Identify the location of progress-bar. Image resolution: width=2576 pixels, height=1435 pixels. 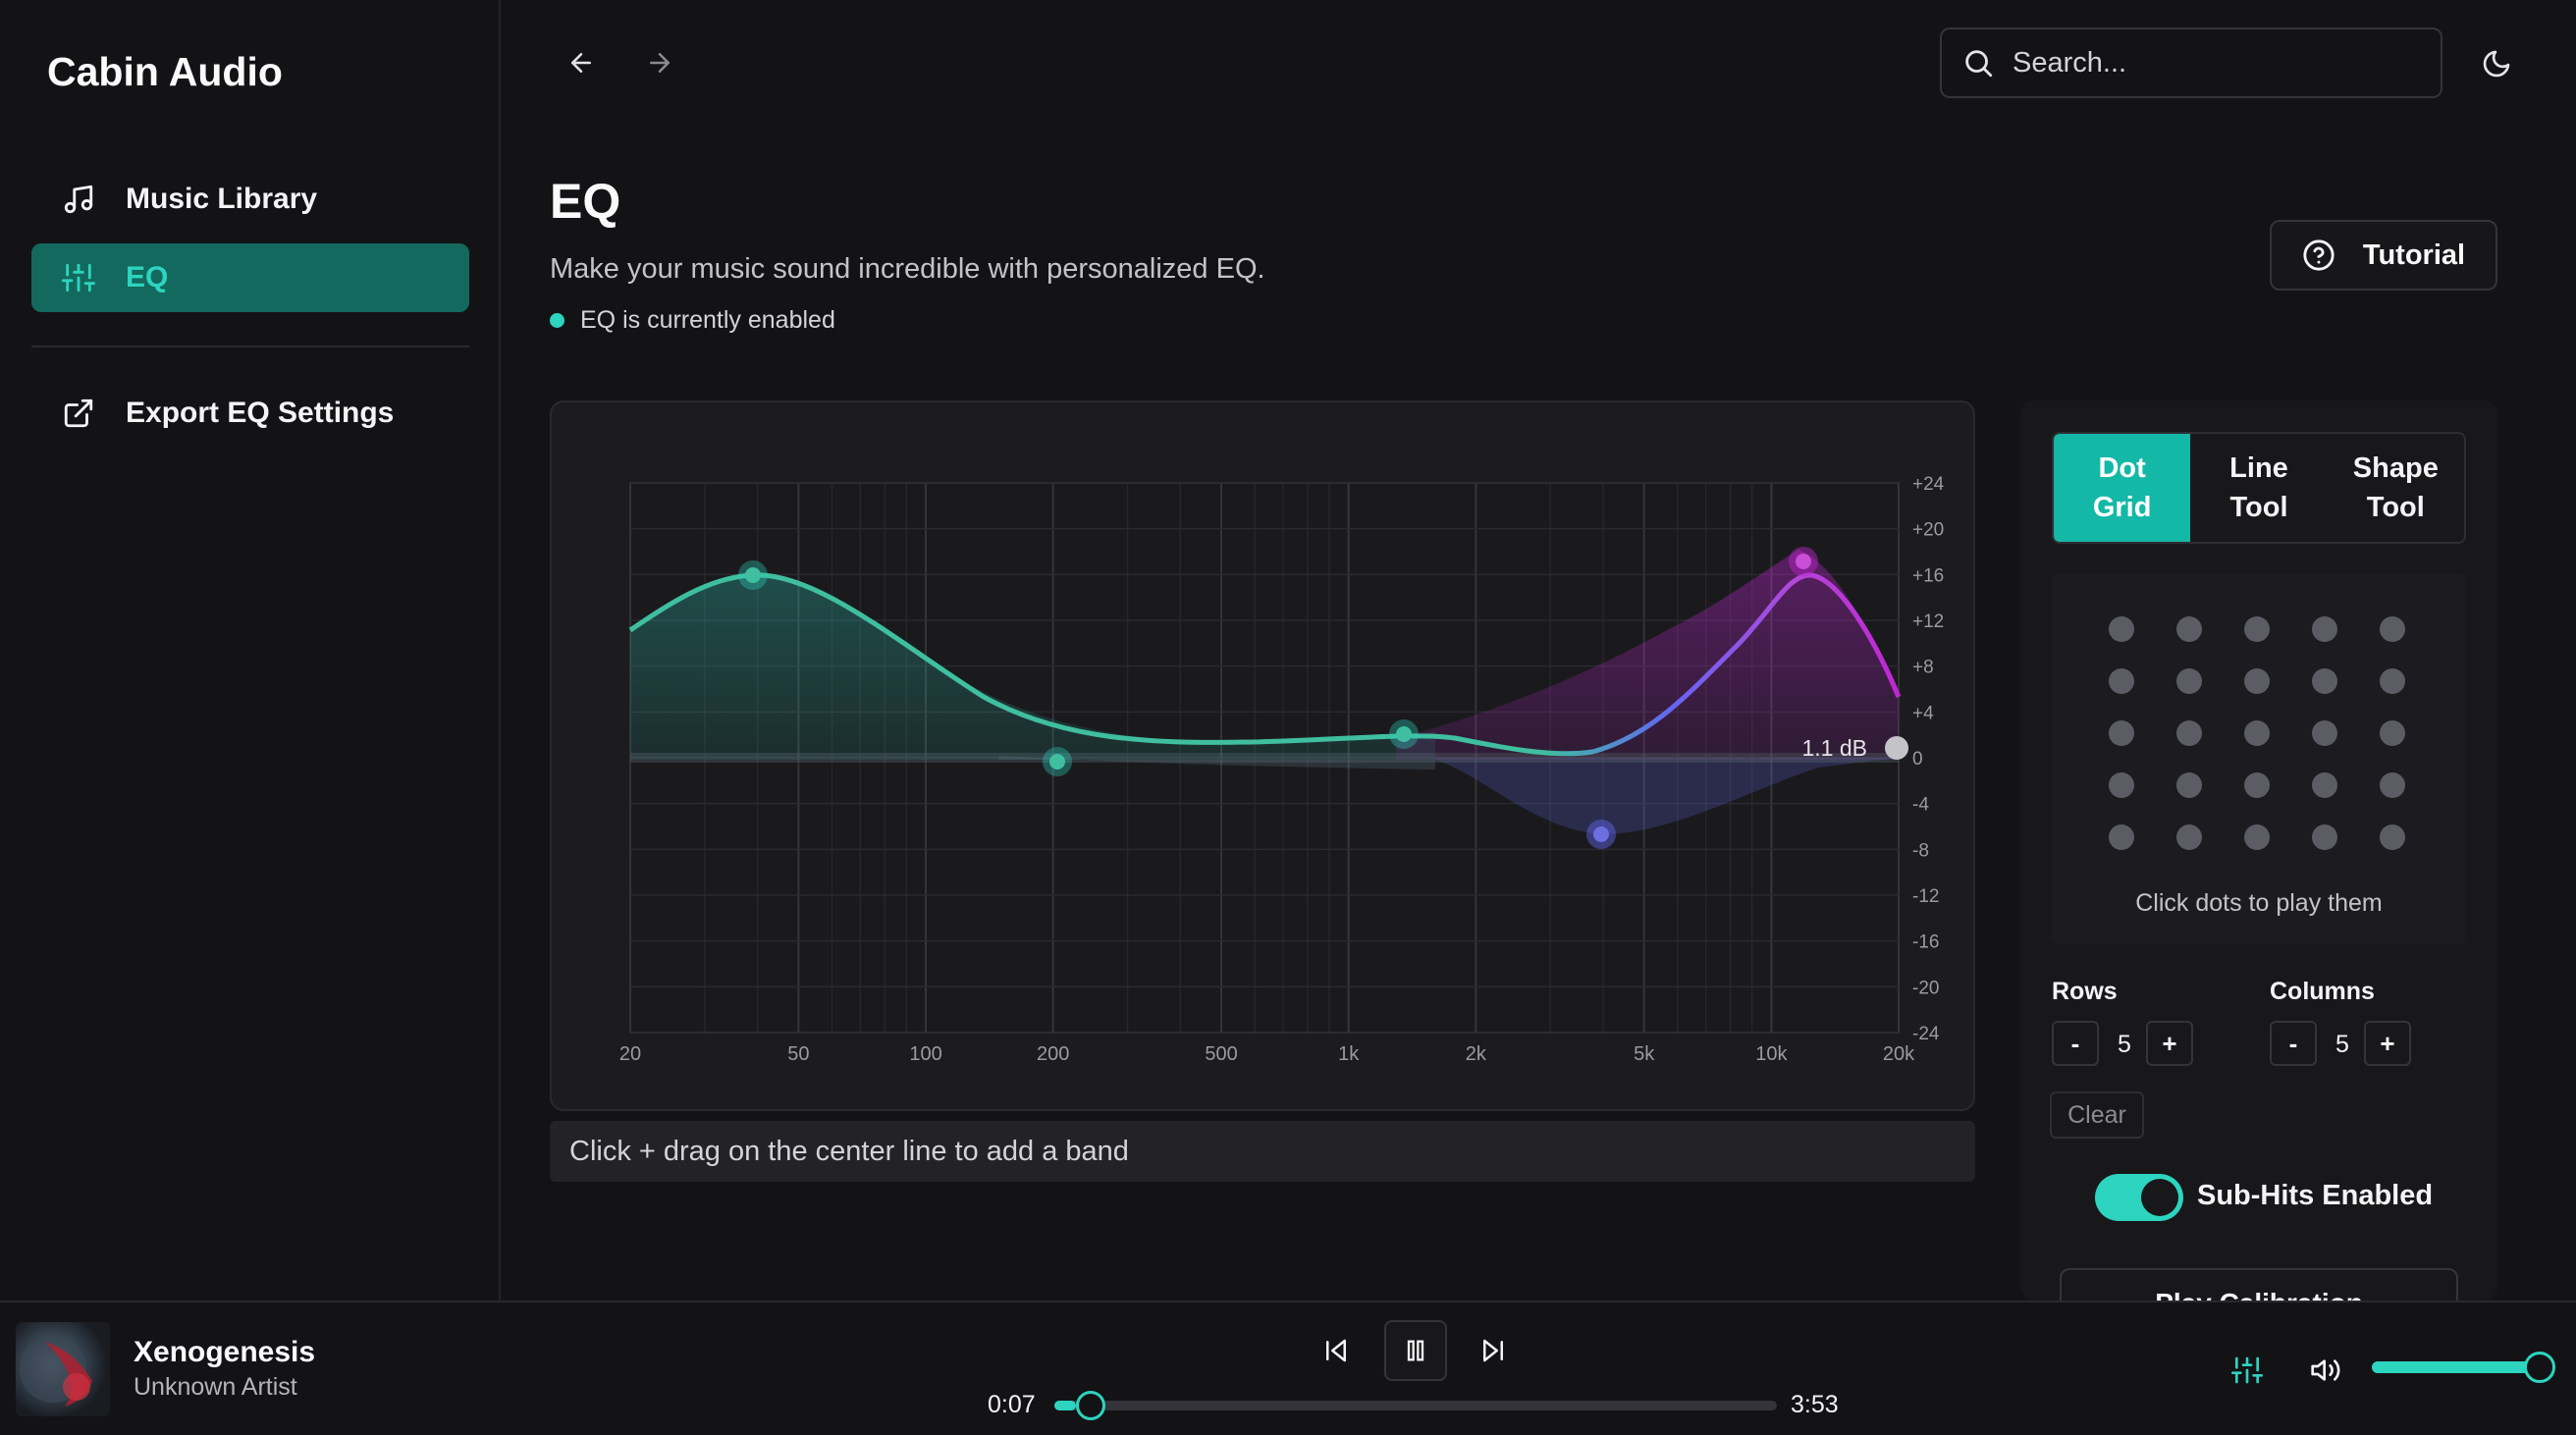
(1415, 1405).